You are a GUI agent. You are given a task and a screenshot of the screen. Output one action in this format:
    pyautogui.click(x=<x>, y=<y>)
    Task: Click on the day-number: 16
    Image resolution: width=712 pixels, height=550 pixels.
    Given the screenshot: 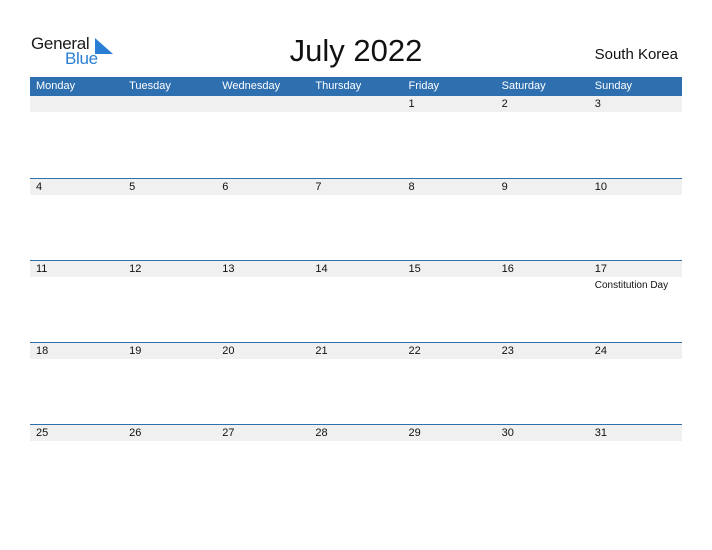 What is the action you would take?
    pyautogui.click(x=507, y=269)
    